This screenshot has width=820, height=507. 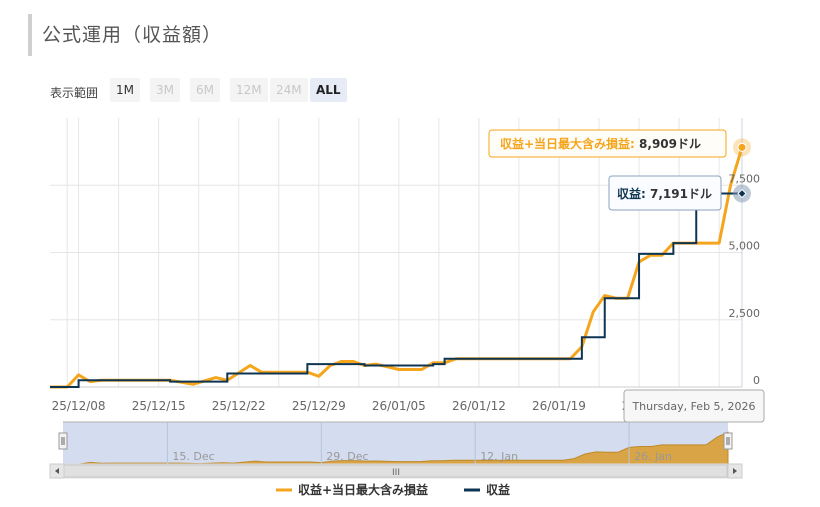 I want to click on y-axis-tick-label: 5,000, so click(x=745, y=246).